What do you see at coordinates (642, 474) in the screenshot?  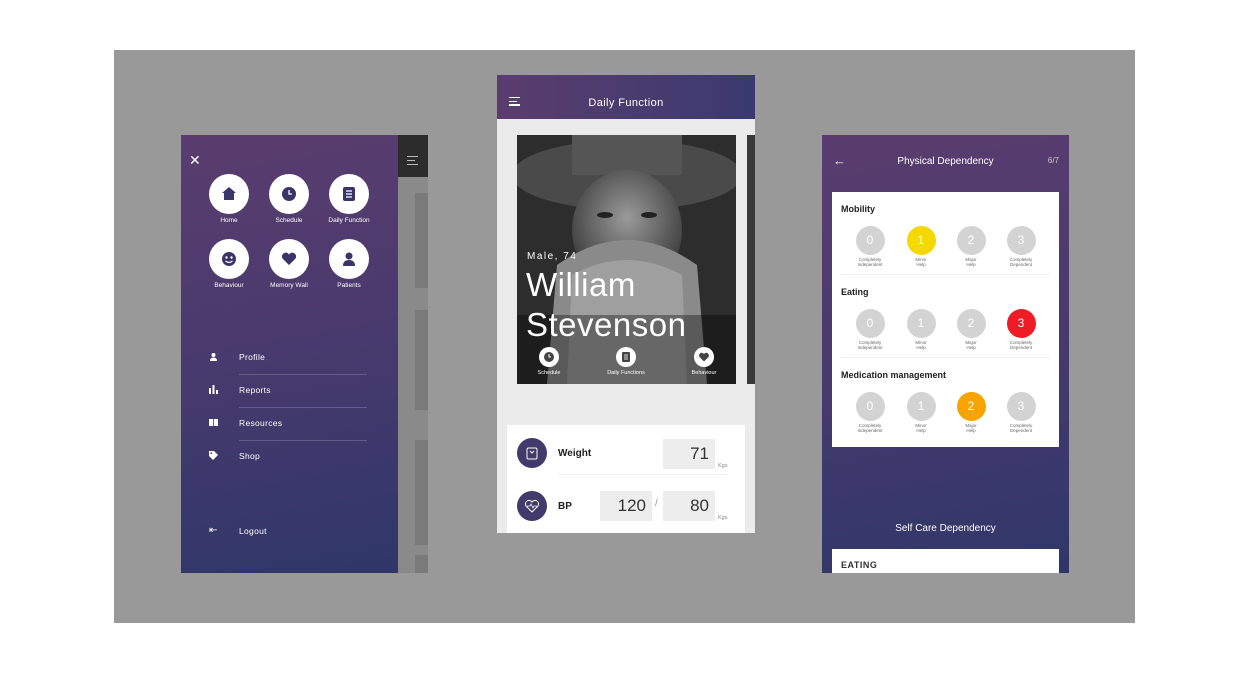 I see `divider` at bounding box center [642, 474].